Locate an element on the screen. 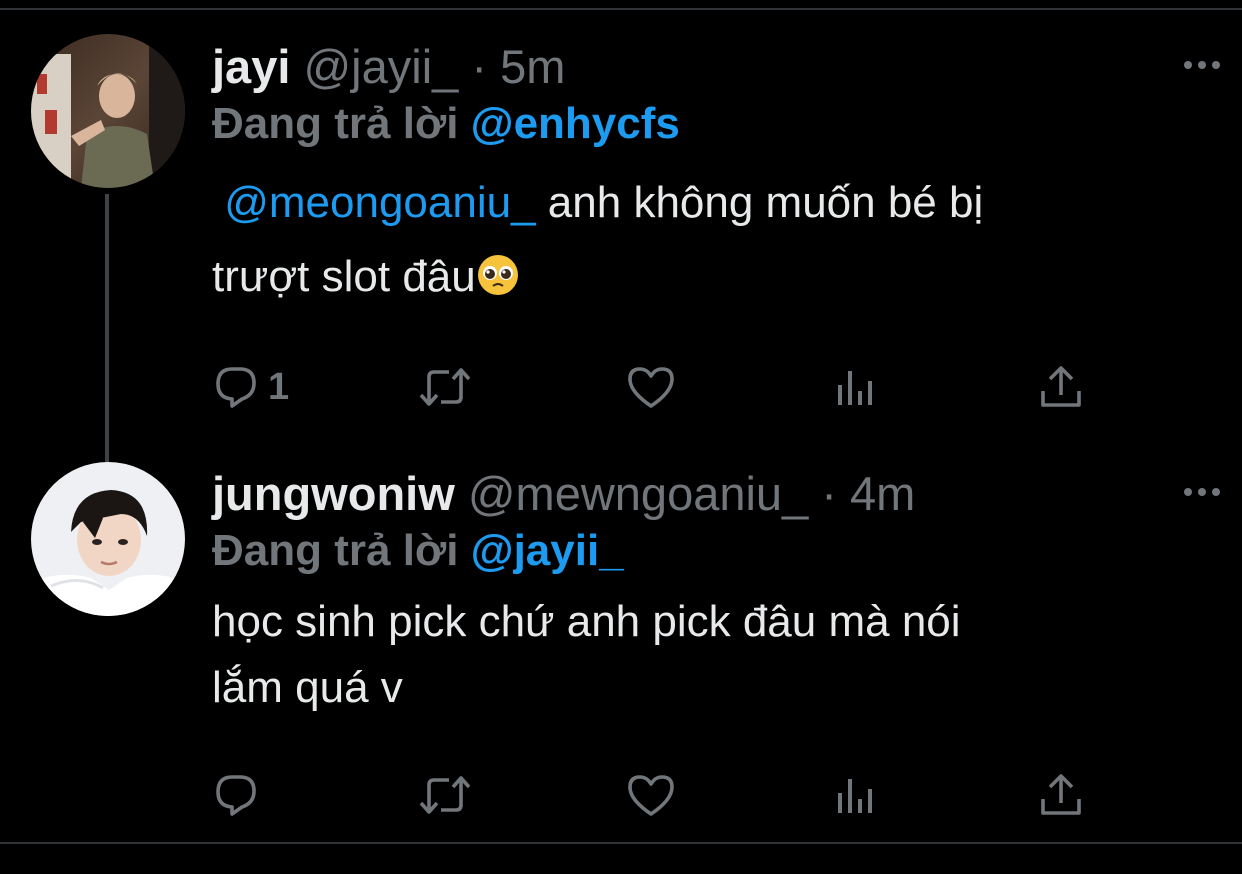 This screenshot has height=874, width=1242. tweet-text-line-2: trượt slot đâu is located at coordinates (712, 280).